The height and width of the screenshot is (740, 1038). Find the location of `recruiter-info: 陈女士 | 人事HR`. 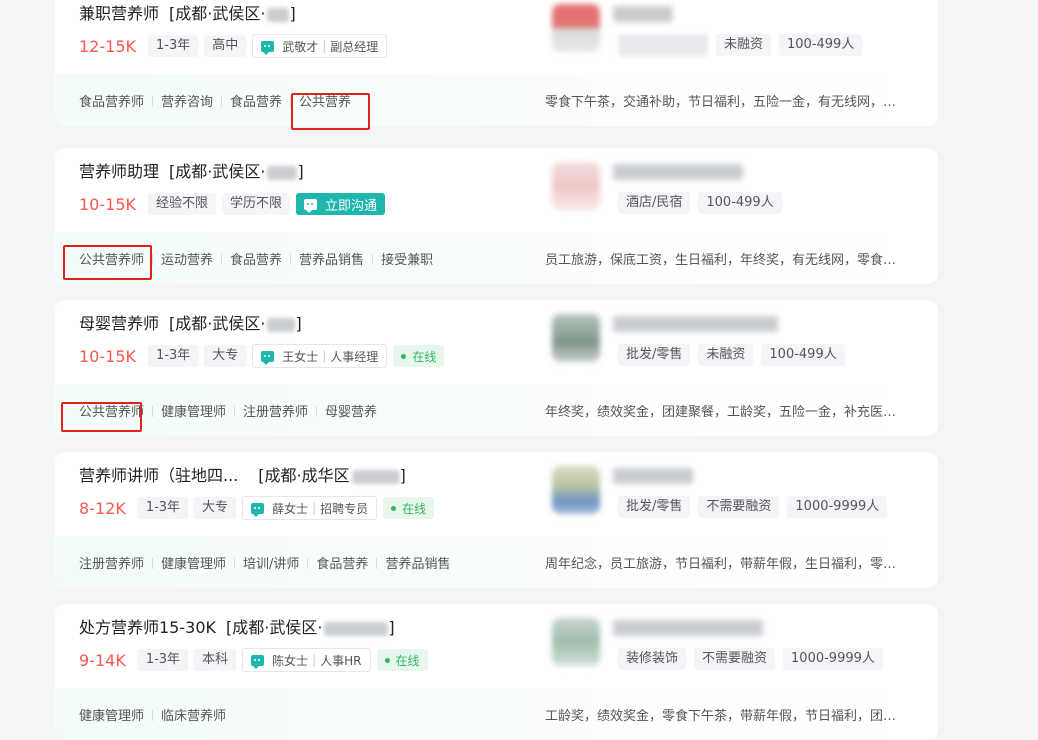

recruiter-info: 陈女士 | 人事HR is located at coordinates (306, 660).